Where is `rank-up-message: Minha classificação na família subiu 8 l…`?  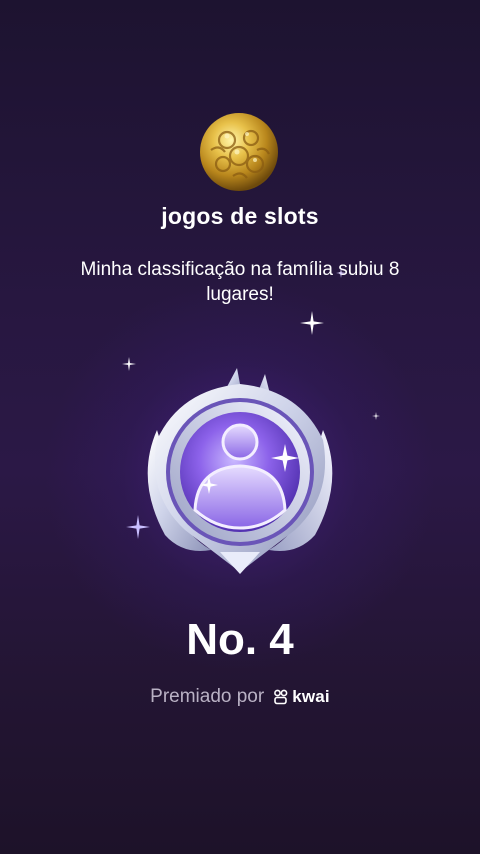 rank-up-message: Minha classificação na família subiu 8 l… is located at coordinates (240, 282).